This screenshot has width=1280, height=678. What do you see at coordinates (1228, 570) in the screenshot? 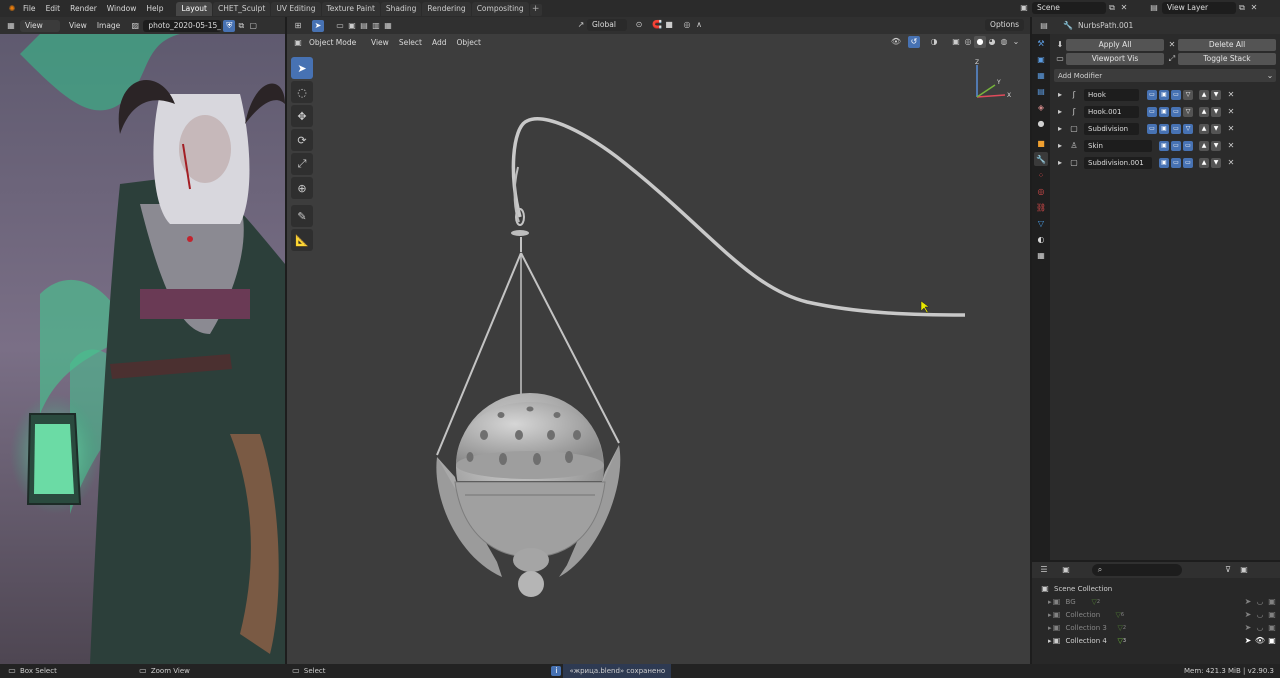
I see `filter-icon: ⊽` at bounding box center [1228, 570].